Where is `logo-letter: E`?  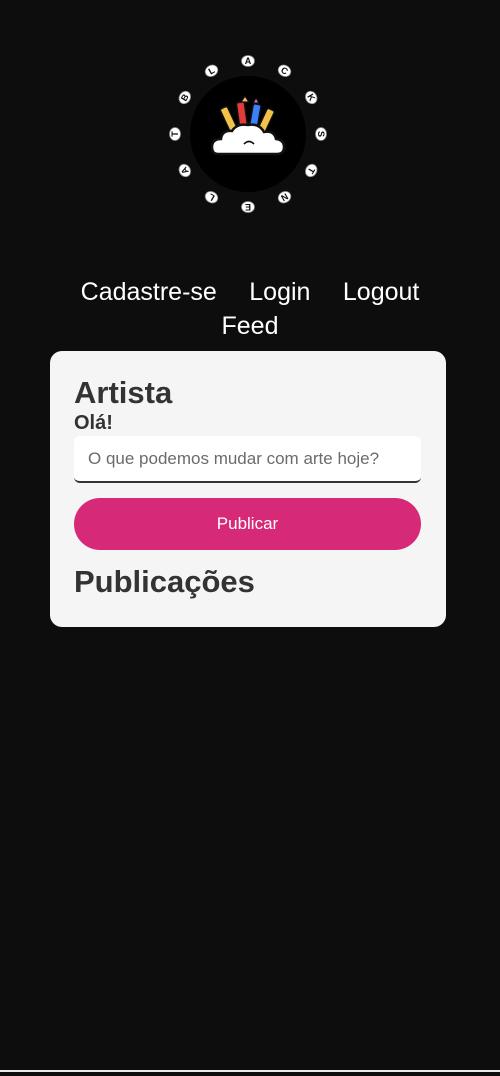 logo-letter: E is located at coordinates (248, 207).